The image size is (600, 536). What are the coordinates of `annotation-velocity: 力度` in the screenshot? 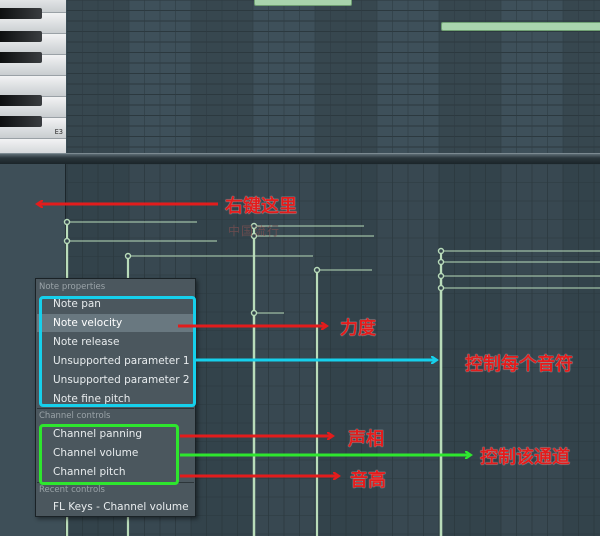 It's located at (358, 328).